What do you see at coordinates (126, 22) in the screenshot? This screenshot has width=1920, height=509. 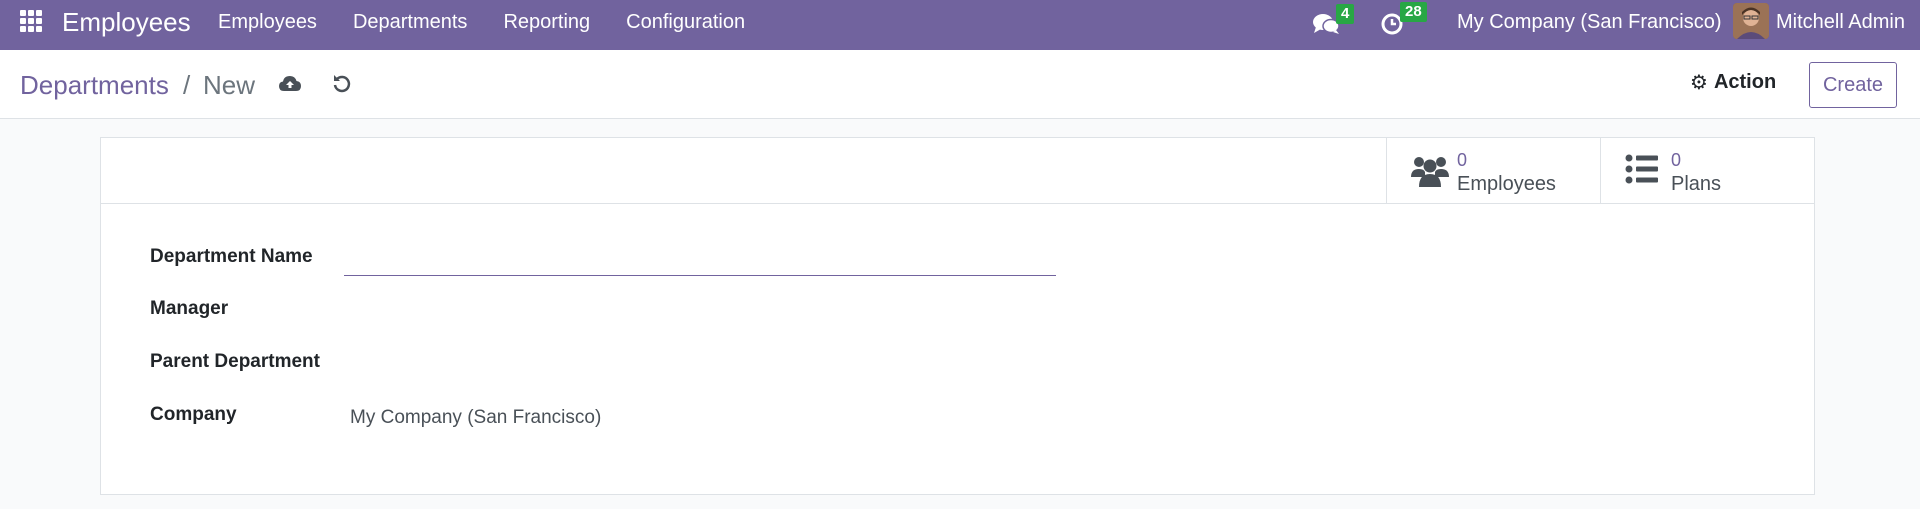 I see `app-title: Employees` at bounding box center [126, 22].